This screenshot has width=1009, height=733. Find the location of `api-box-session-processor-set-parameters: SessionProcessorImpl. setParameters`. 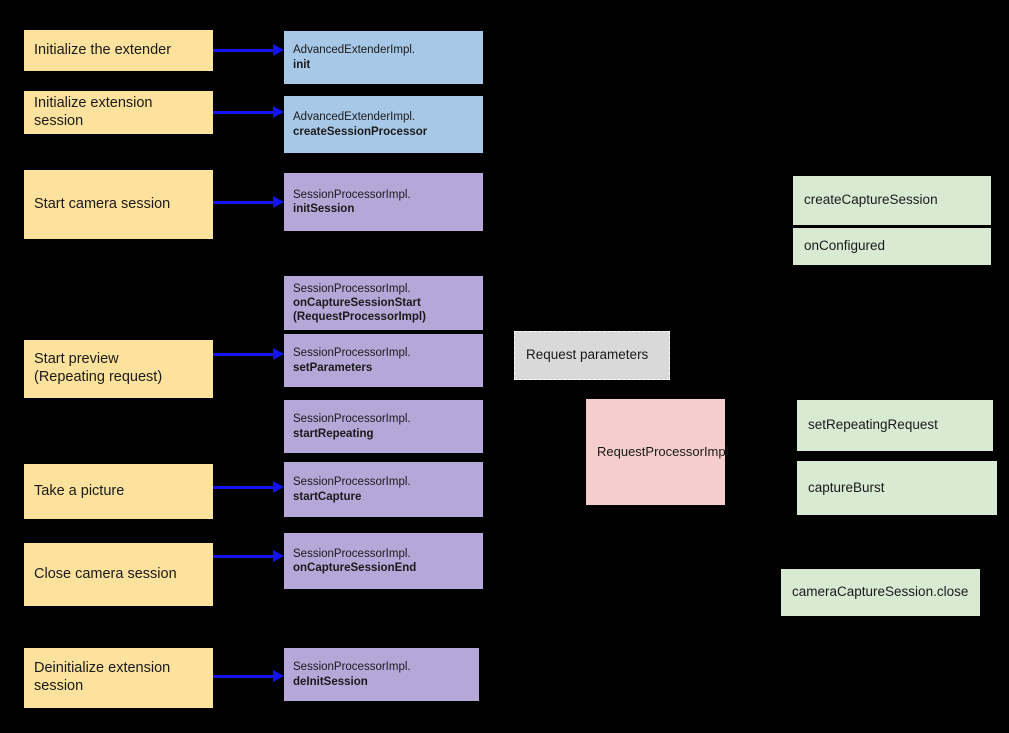

api-box-session-processor-set-parameters: SessionProcessorImpl. setParameters is located at coordinates (383, 360).